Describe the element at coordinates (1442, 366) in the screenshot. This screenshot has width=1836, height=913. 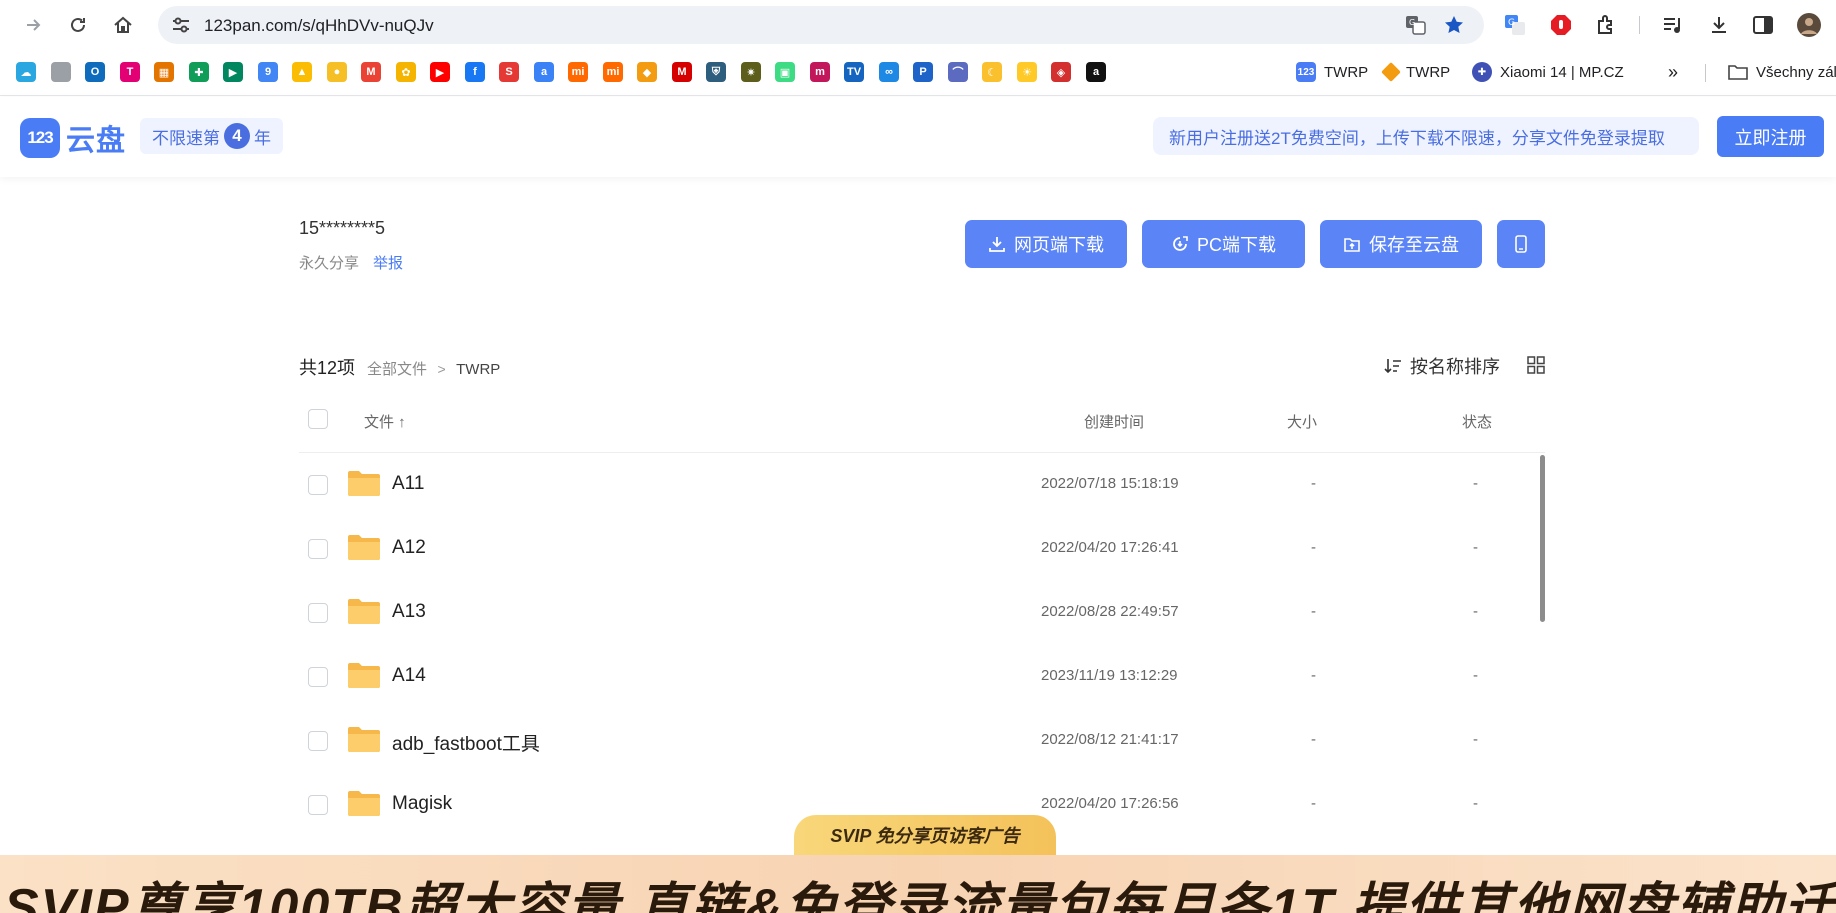
I see `sort-button: 按名称排序` at that location.